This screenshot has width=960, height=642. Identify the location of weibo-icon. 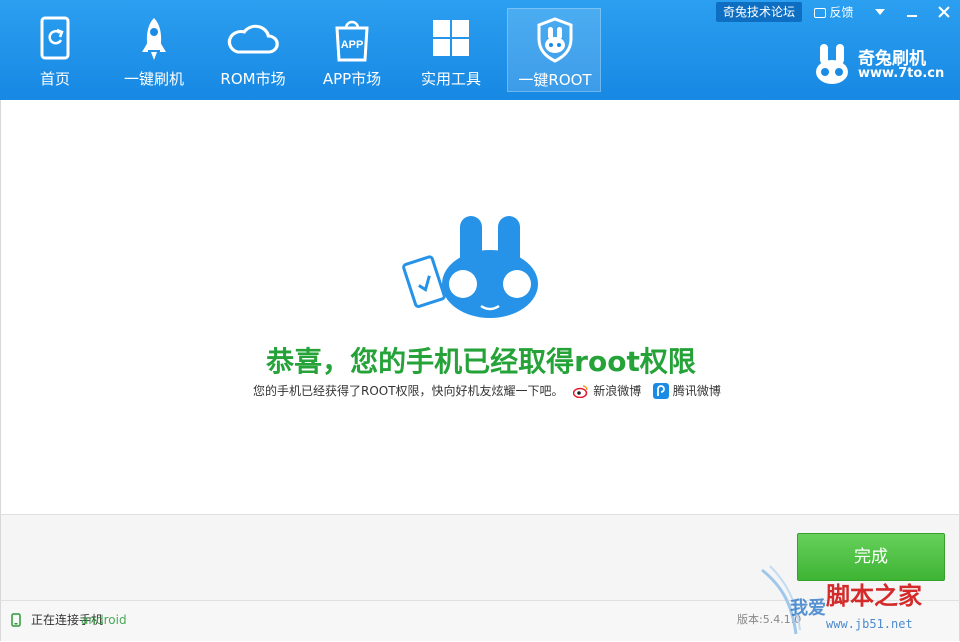
(581, 391).